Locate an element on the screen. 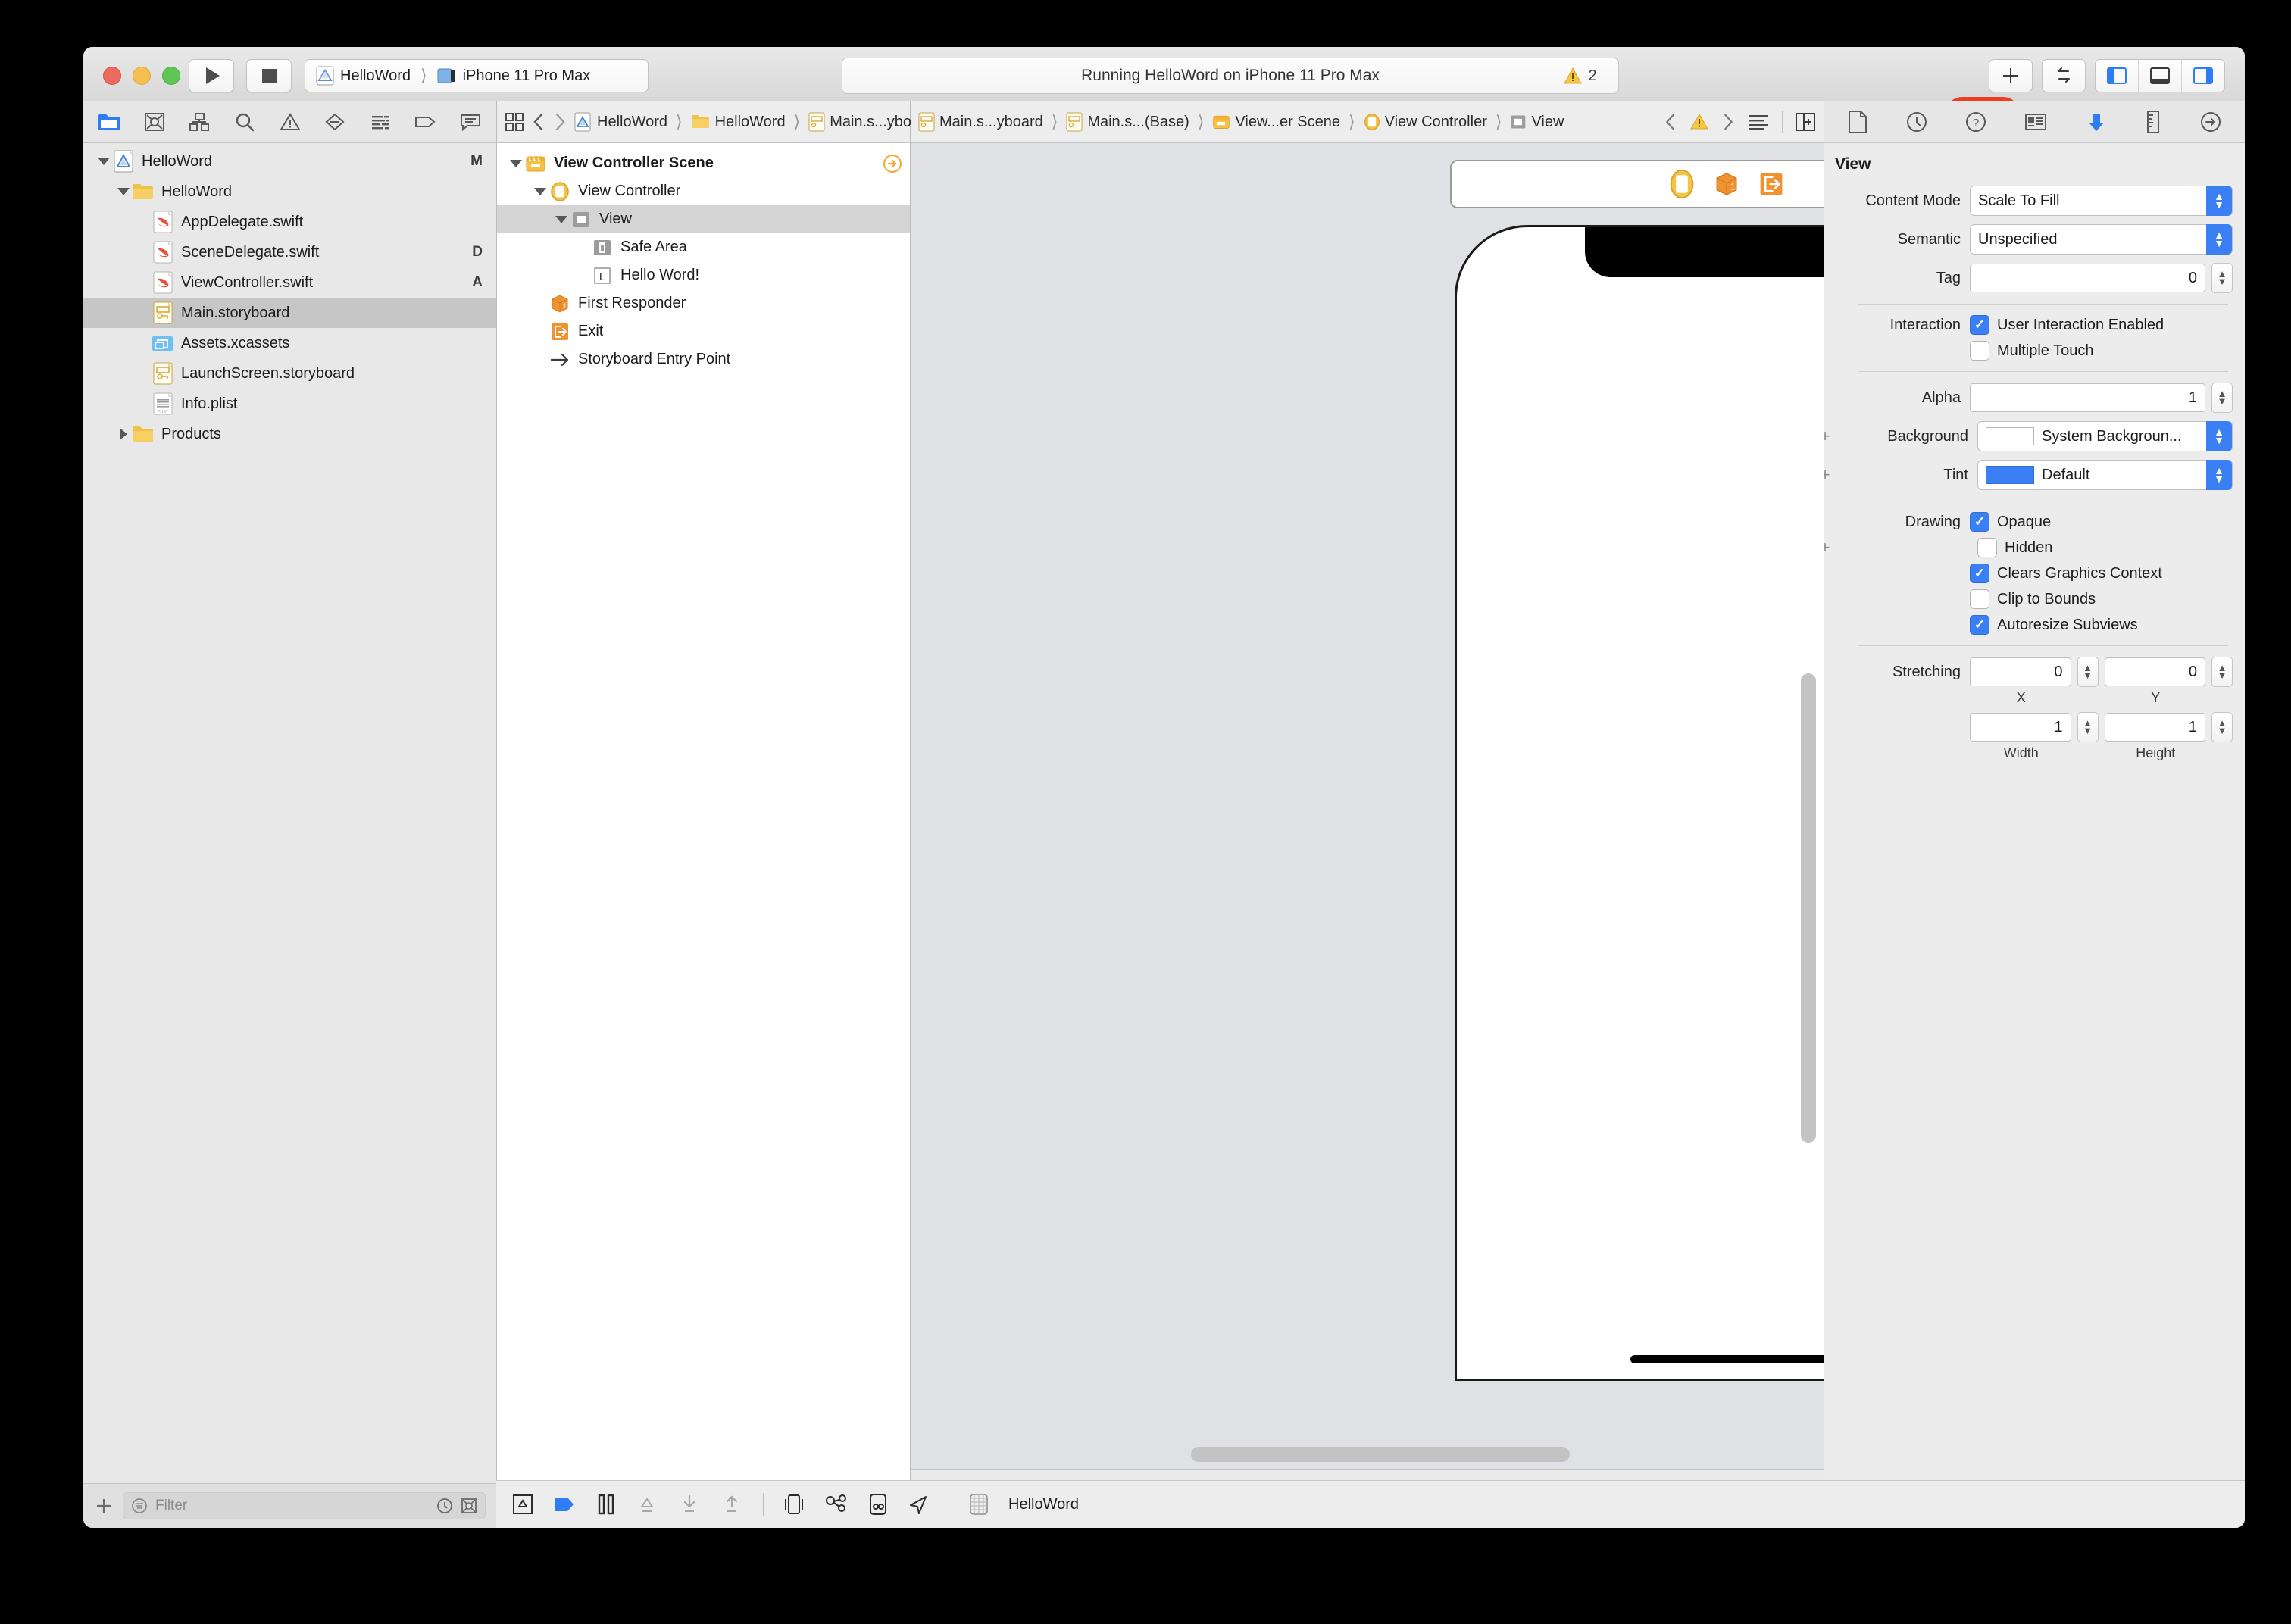 This screenshot has width=2291, height=1624. tab-connections-inspector is located at coordinates (2210, 122).